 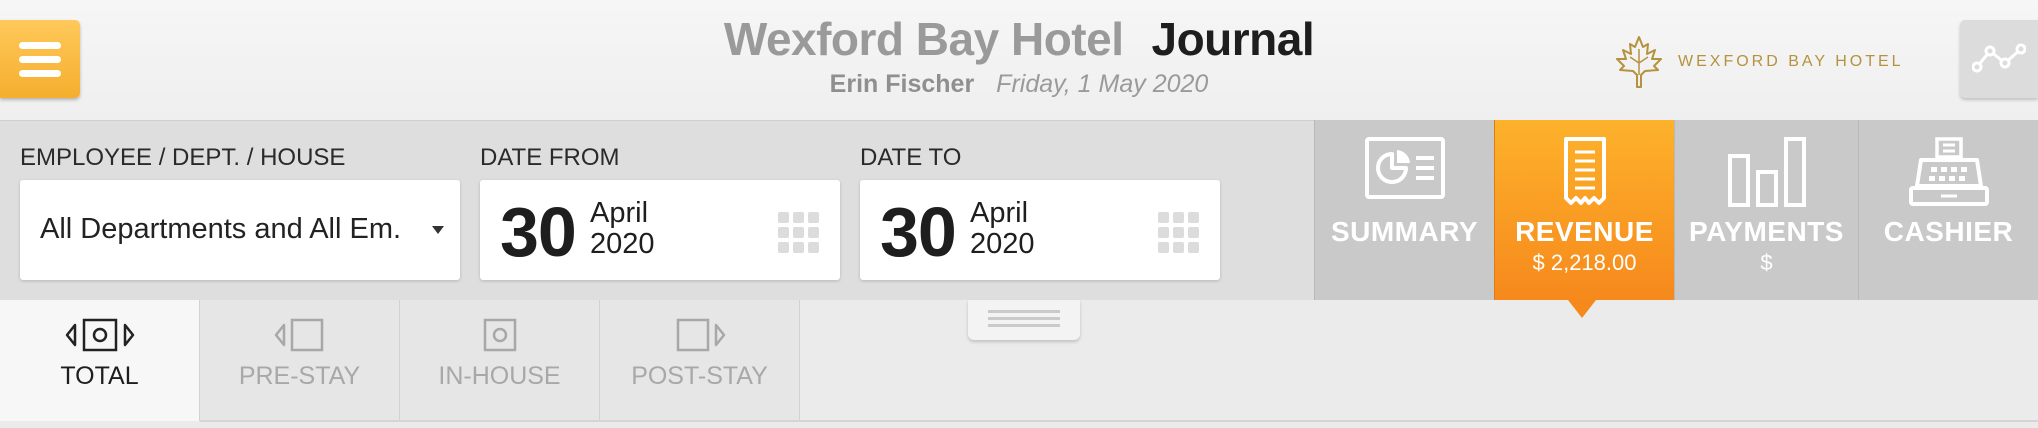 I want to click on tab-payments: PAYMENTS $, so click(x=1766, y=210).